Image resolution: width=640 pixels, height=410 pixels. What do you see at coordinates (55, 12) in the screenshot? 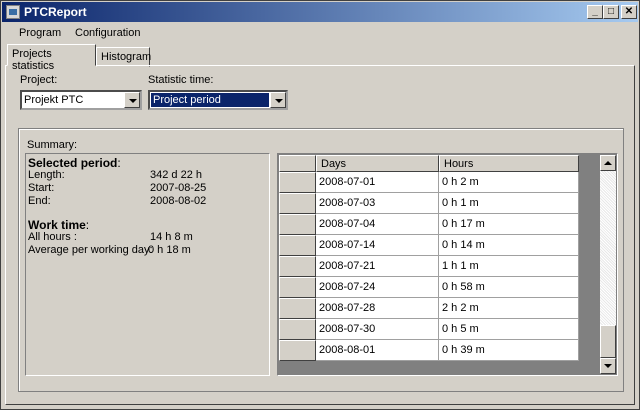
I see `window-title: PTCReport` at bounding box center [55, 12].